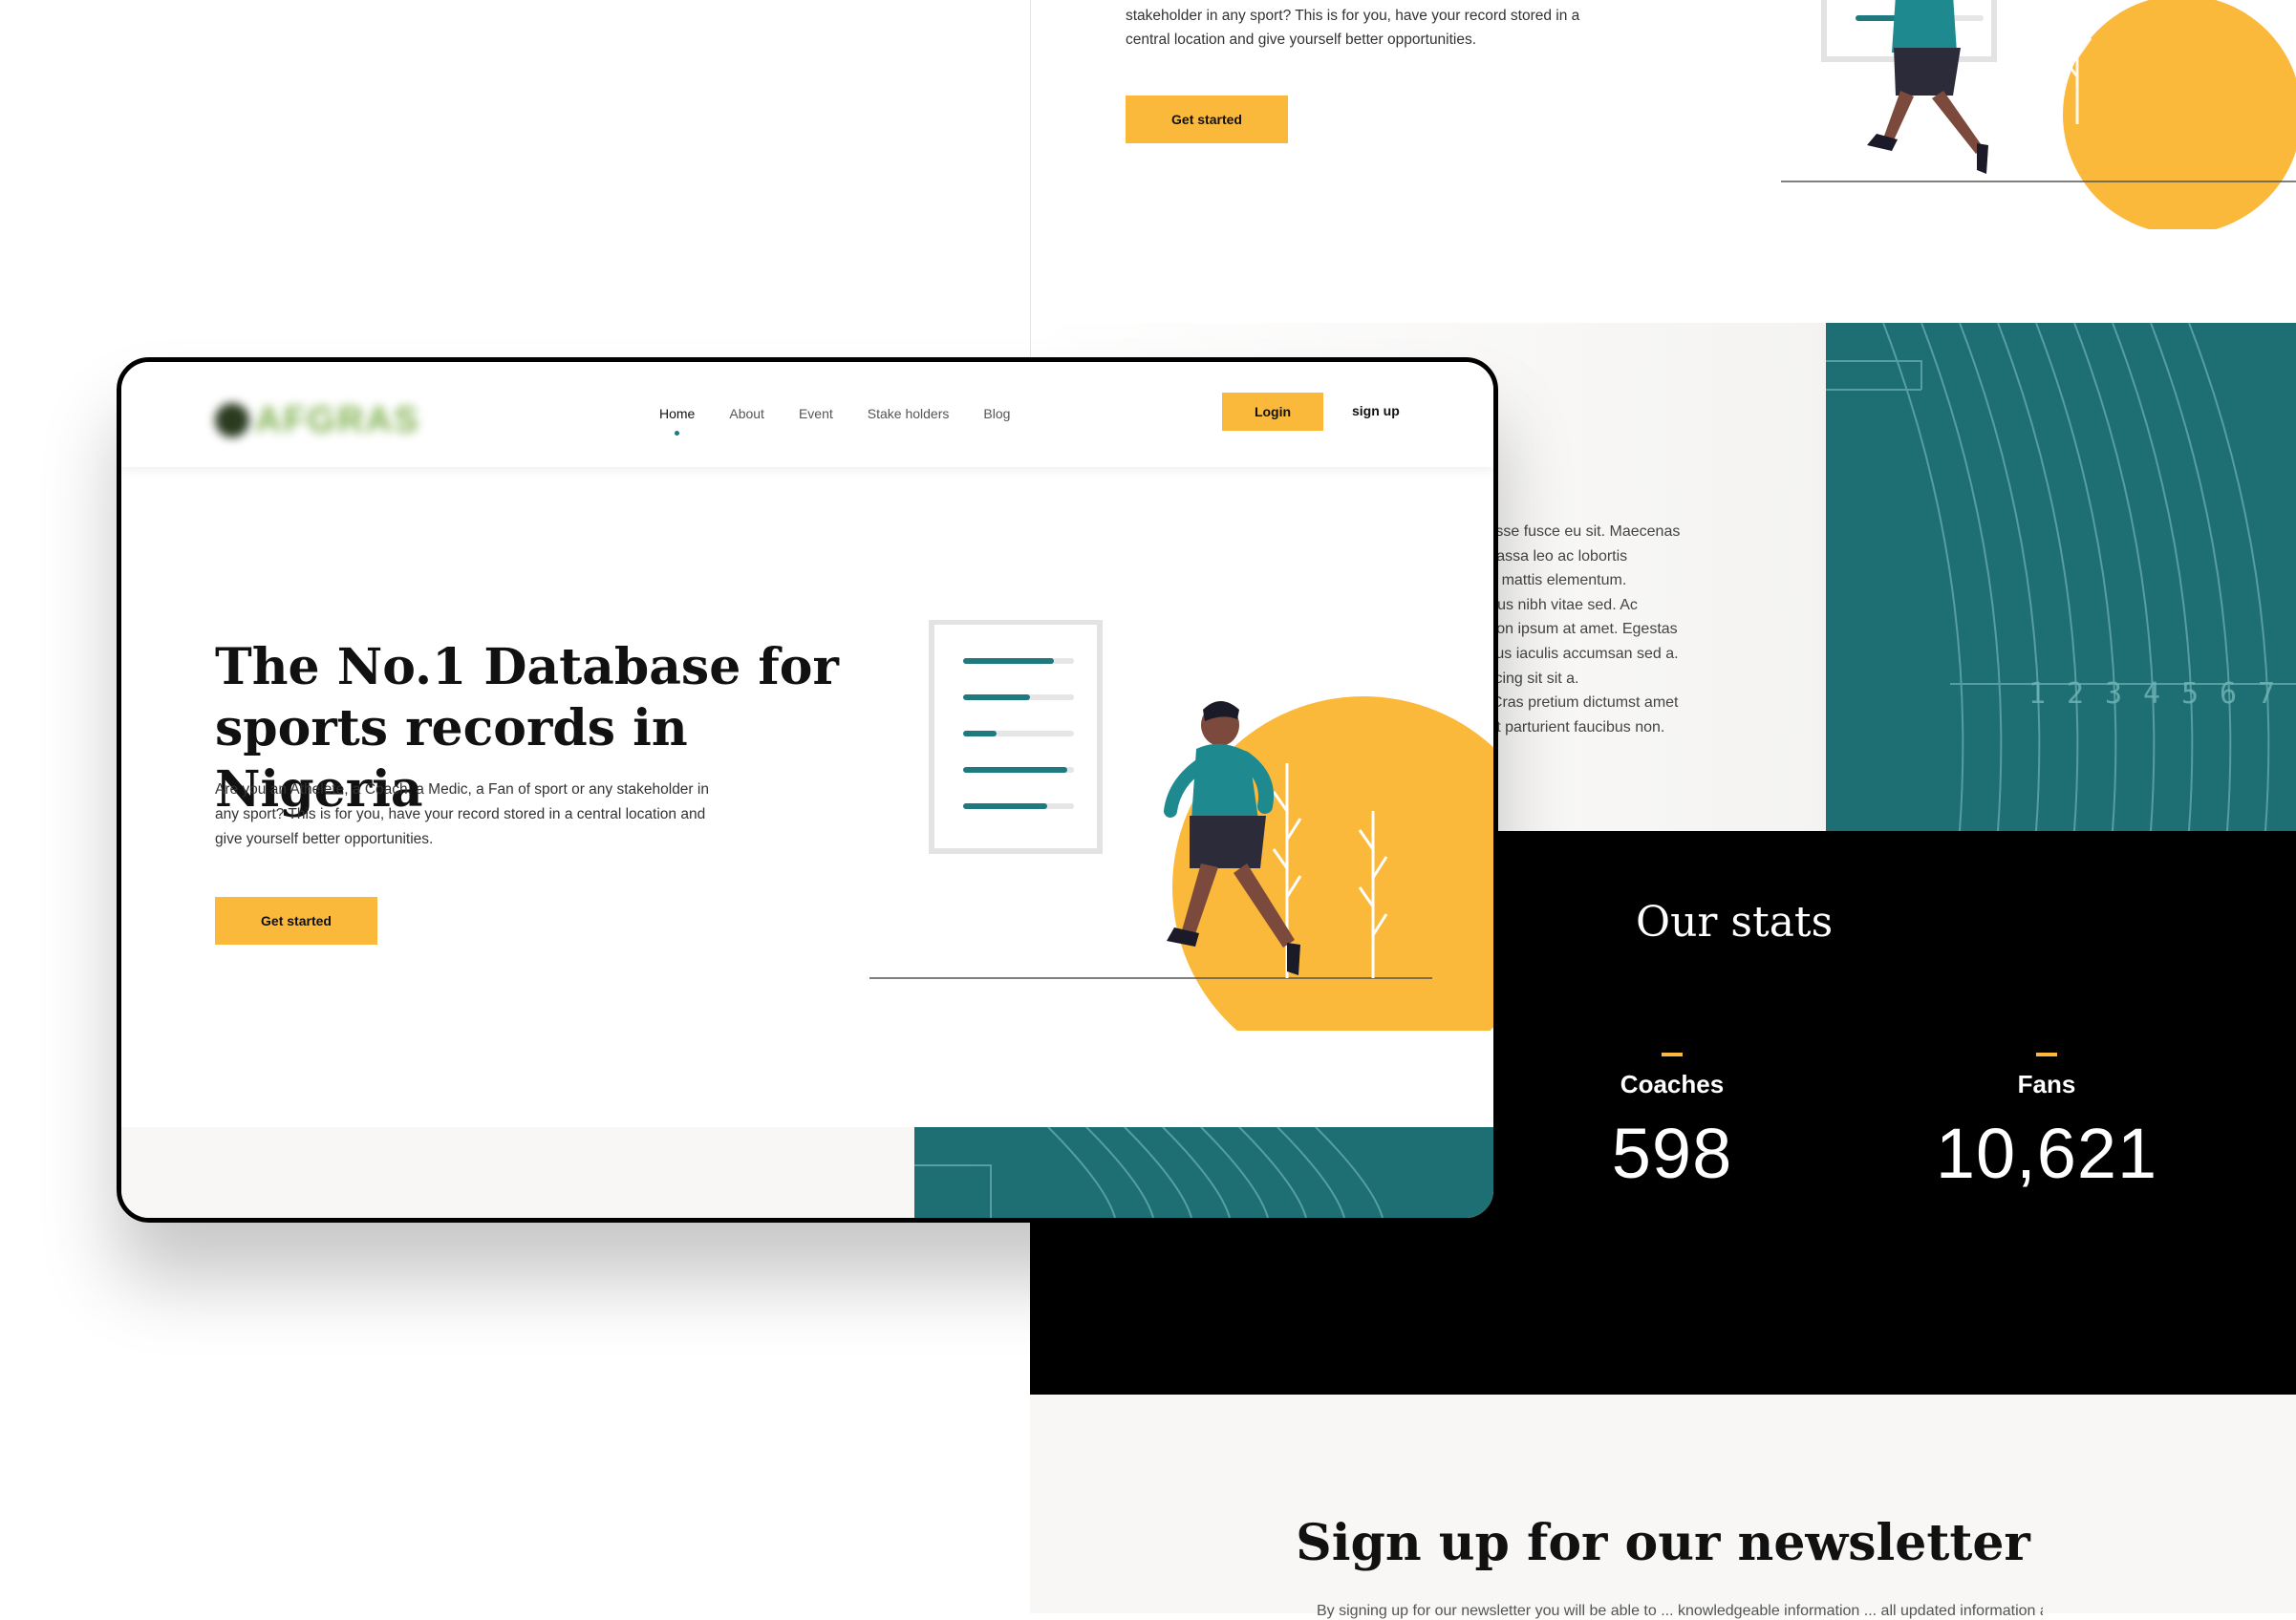  Describe the element at coordinates (1570, 726) in the screenshot. I see `about-line: n et parturient faucibus non.` at that location.